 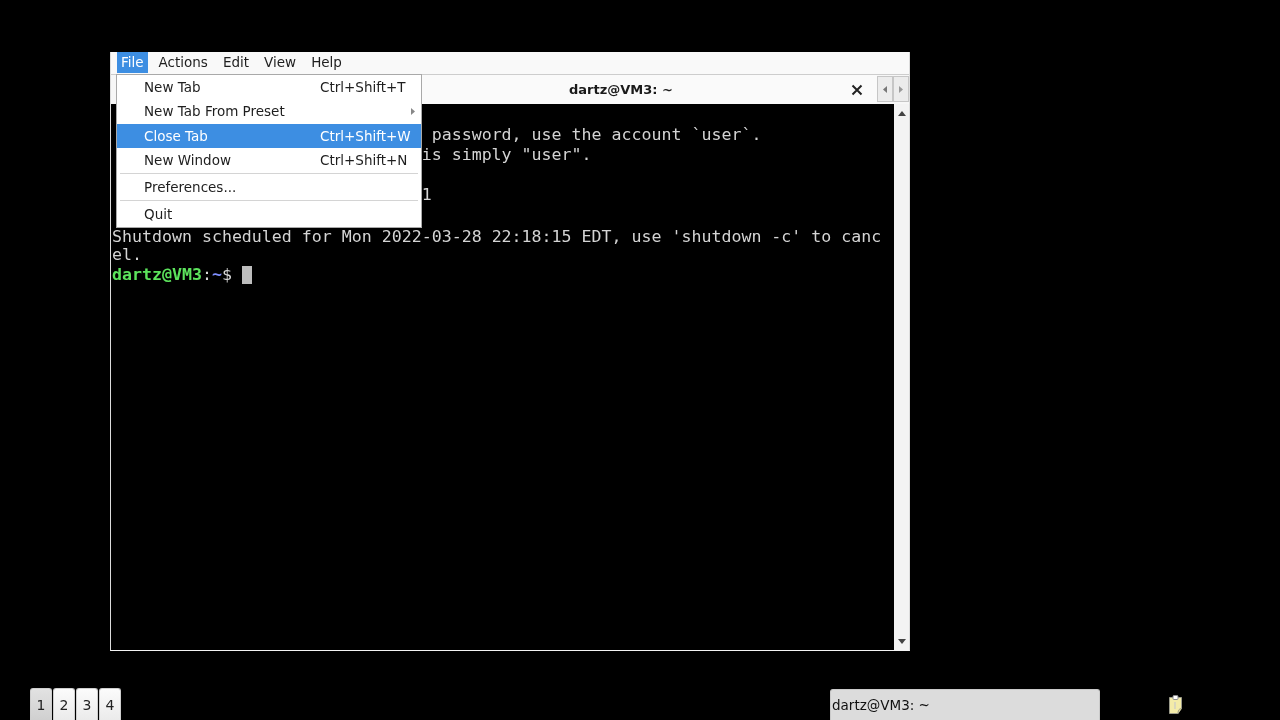 What do you see at coordinates (64, 704) in the screenshot?
I see `workspace-button: 2` at bounding box center [64, 704].